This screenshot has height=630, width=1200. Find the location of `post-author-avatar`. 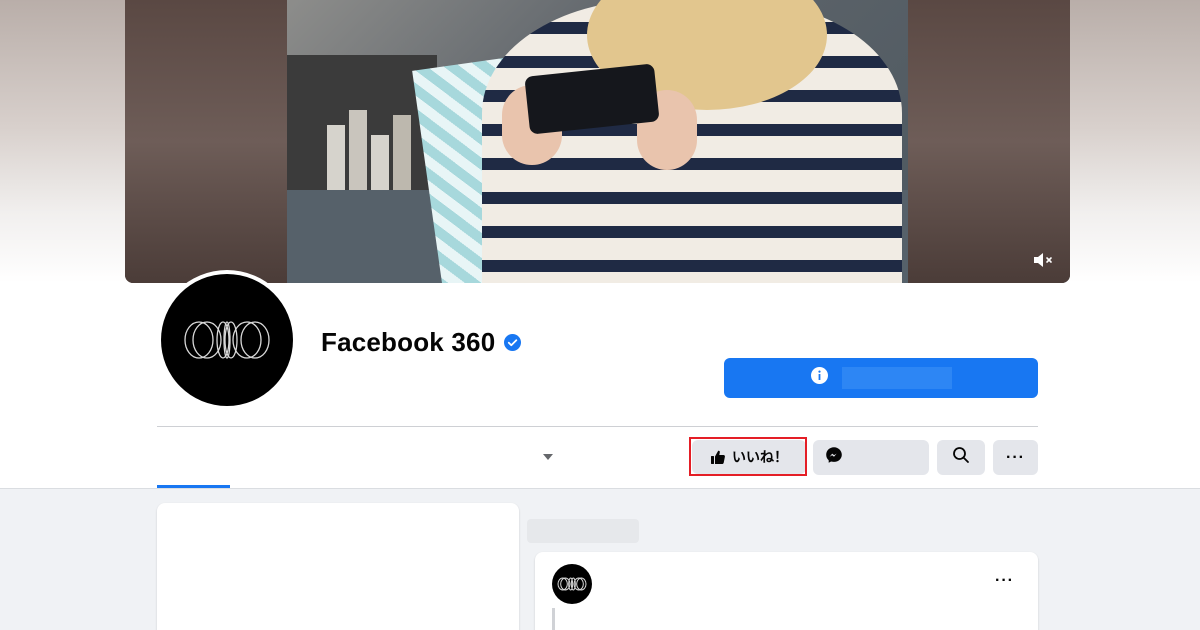

post-author-avatar is located at coordinates (572, 584).